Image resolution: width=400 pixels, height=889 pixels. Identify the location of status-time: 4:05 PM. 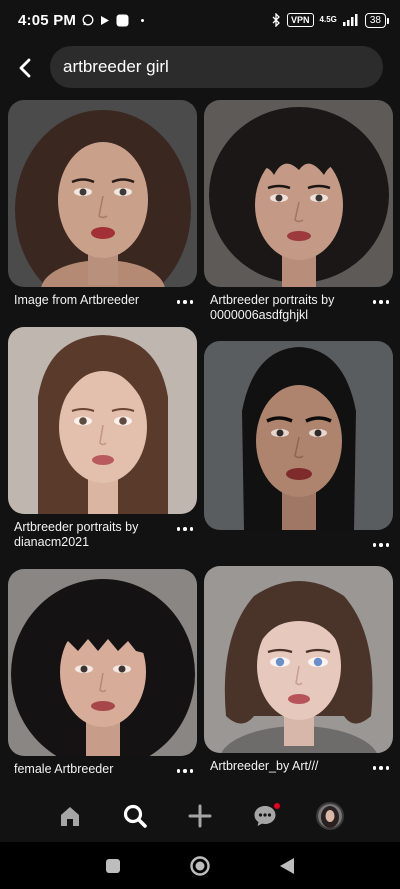
(47, 20).